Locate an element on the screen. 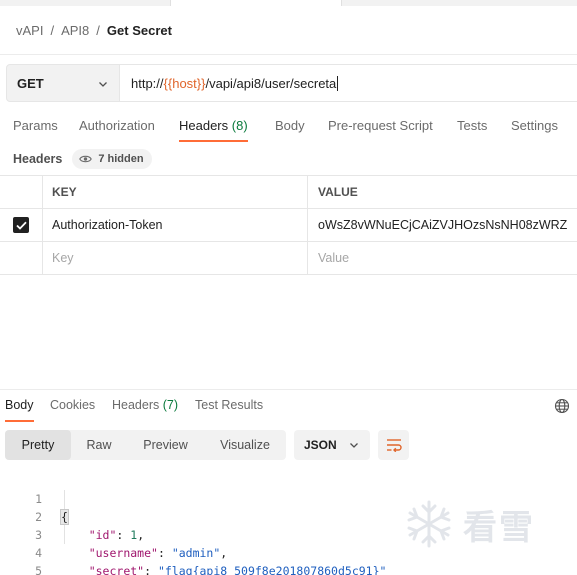 The image size is (577, 575). table-header-row: KEY VALUE is located at coordinates (288, 192).